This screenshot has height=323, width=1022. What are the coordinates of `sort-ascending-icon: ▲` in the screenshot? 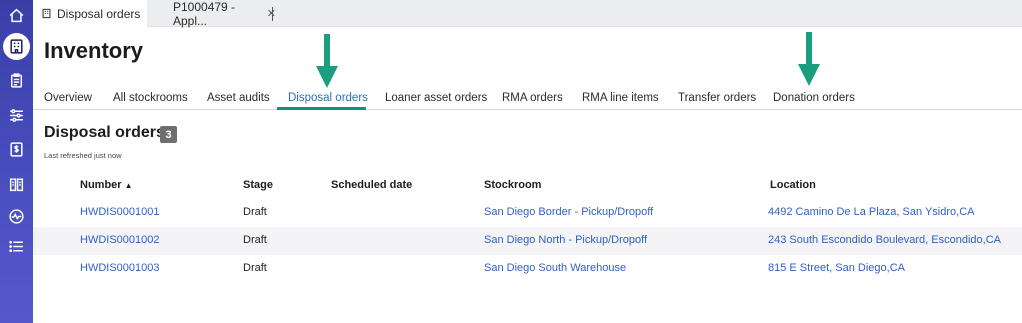 It's located at (128, 185).